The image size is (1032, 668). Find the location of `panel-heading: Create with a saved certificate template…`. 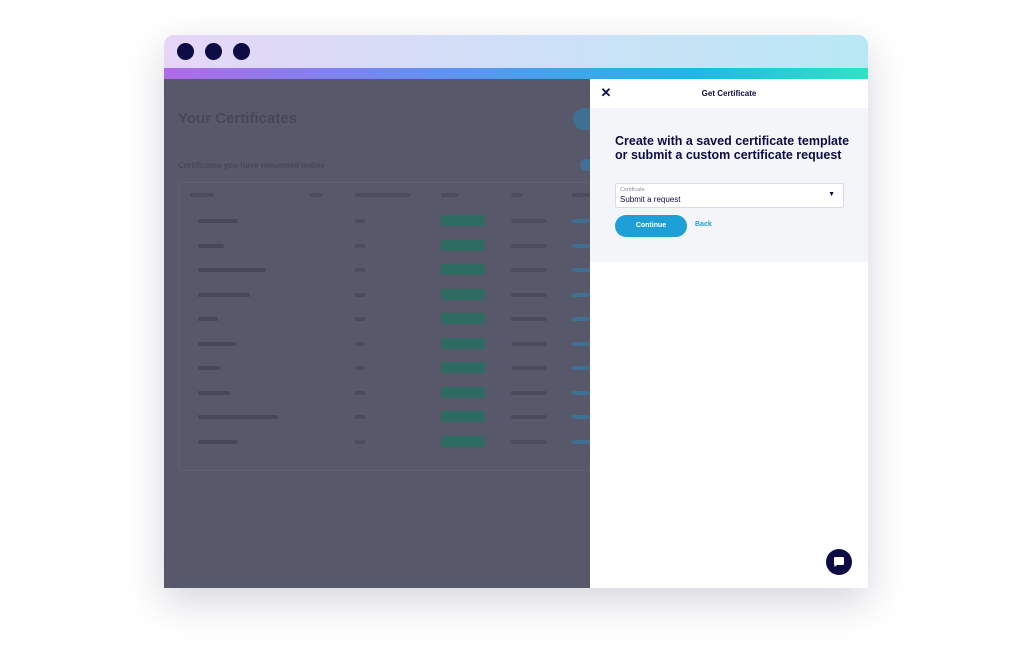

panel-heading: Create with a saved certificate template… is located at coordinates (732, 148).